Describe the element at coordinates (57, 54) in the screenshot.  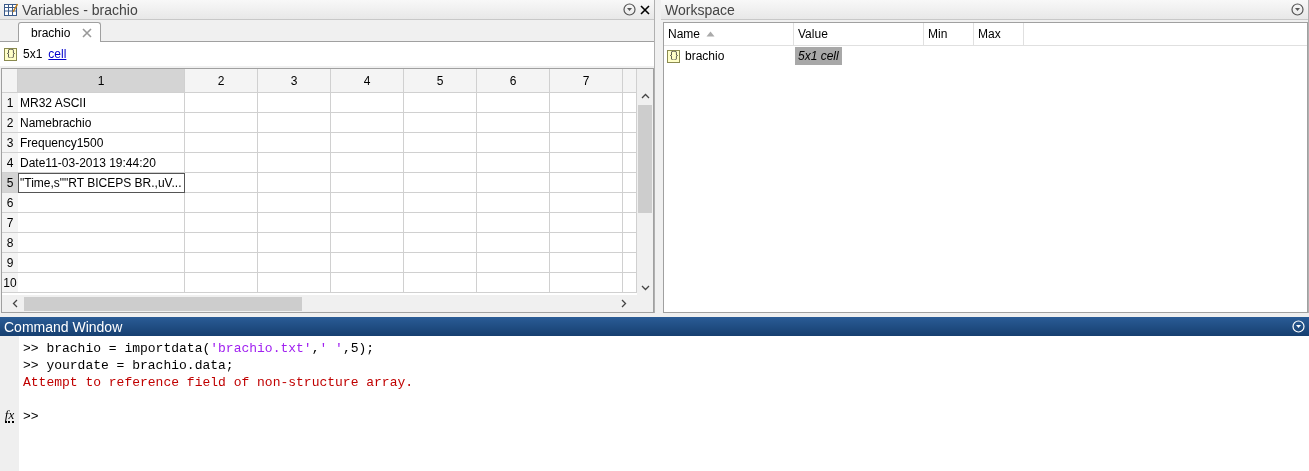
I see `class-link: cell` at that location.